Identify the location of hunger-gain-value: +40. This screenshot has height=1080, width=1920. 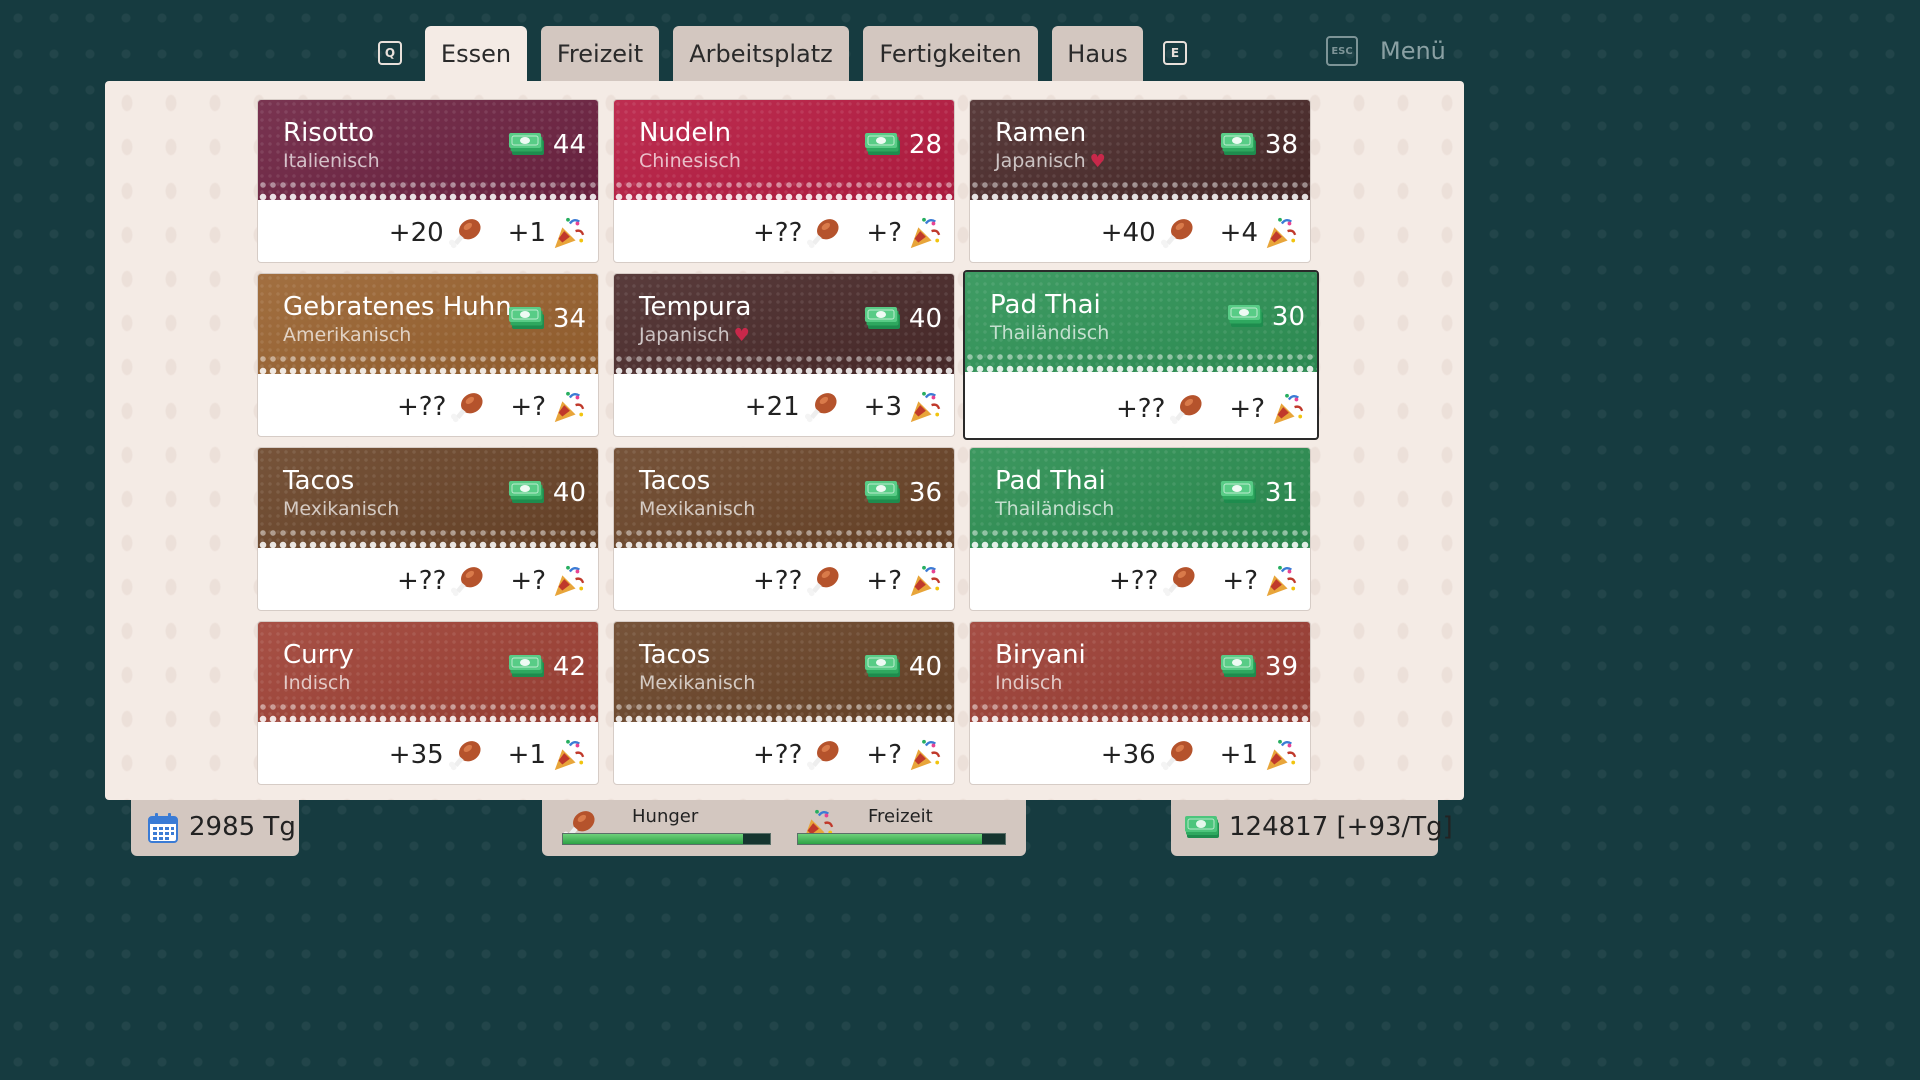
(1128, 233).